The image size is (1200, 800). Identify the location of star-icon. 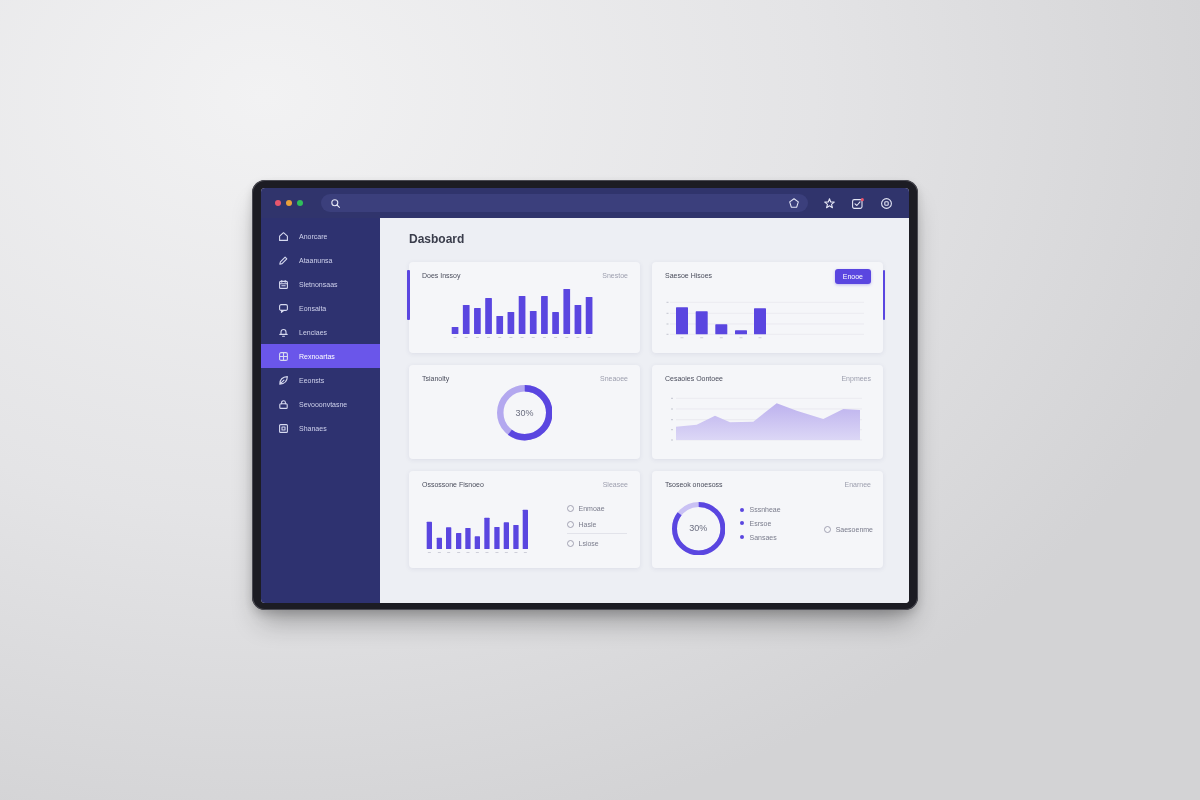
(829, 203).